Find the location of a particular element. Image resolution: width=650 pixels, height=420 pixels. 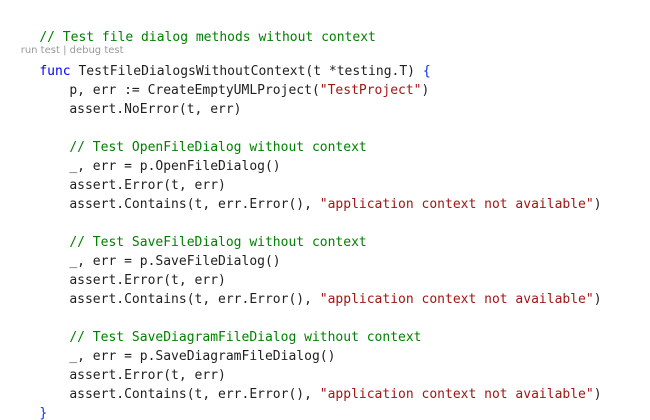

code-comment: // Test SaveFileDialog without context is located at coordinates (218, 242).